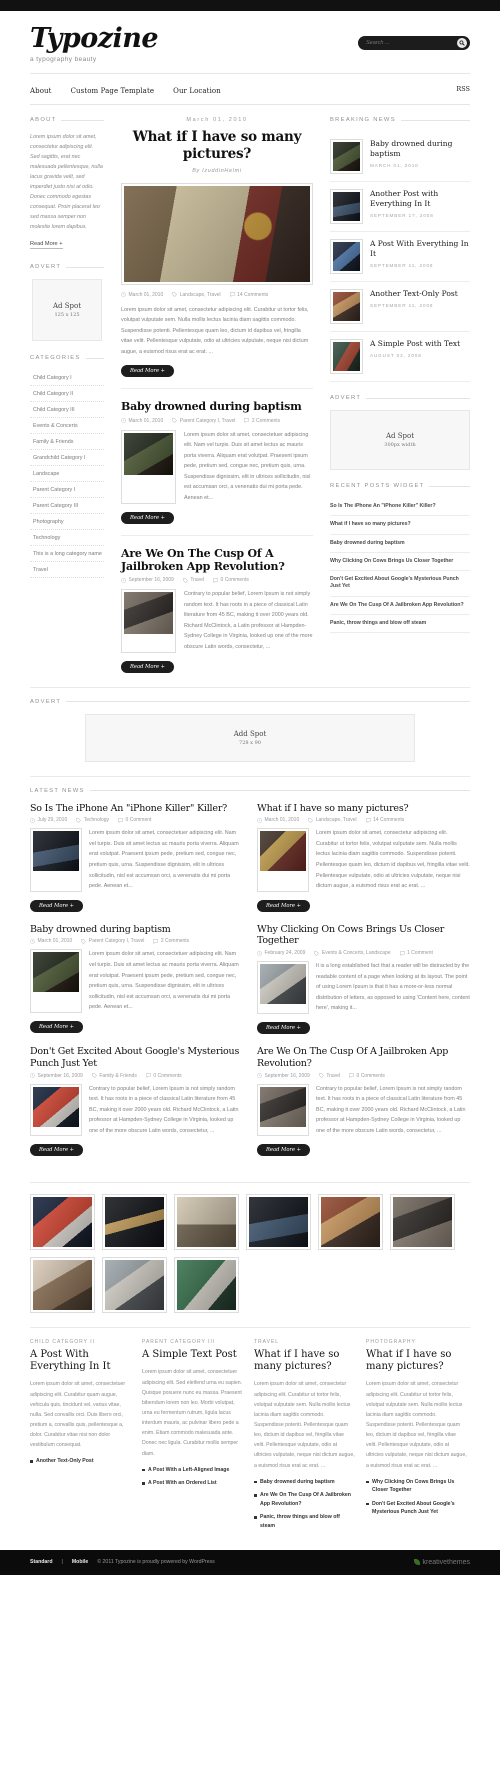 The width and height of the screenshot is (500, 1767). What do you see at coordinates (67, 505) in the screenshot?
I see `category-link: Parent Category III` at bounding box center [67, 505].